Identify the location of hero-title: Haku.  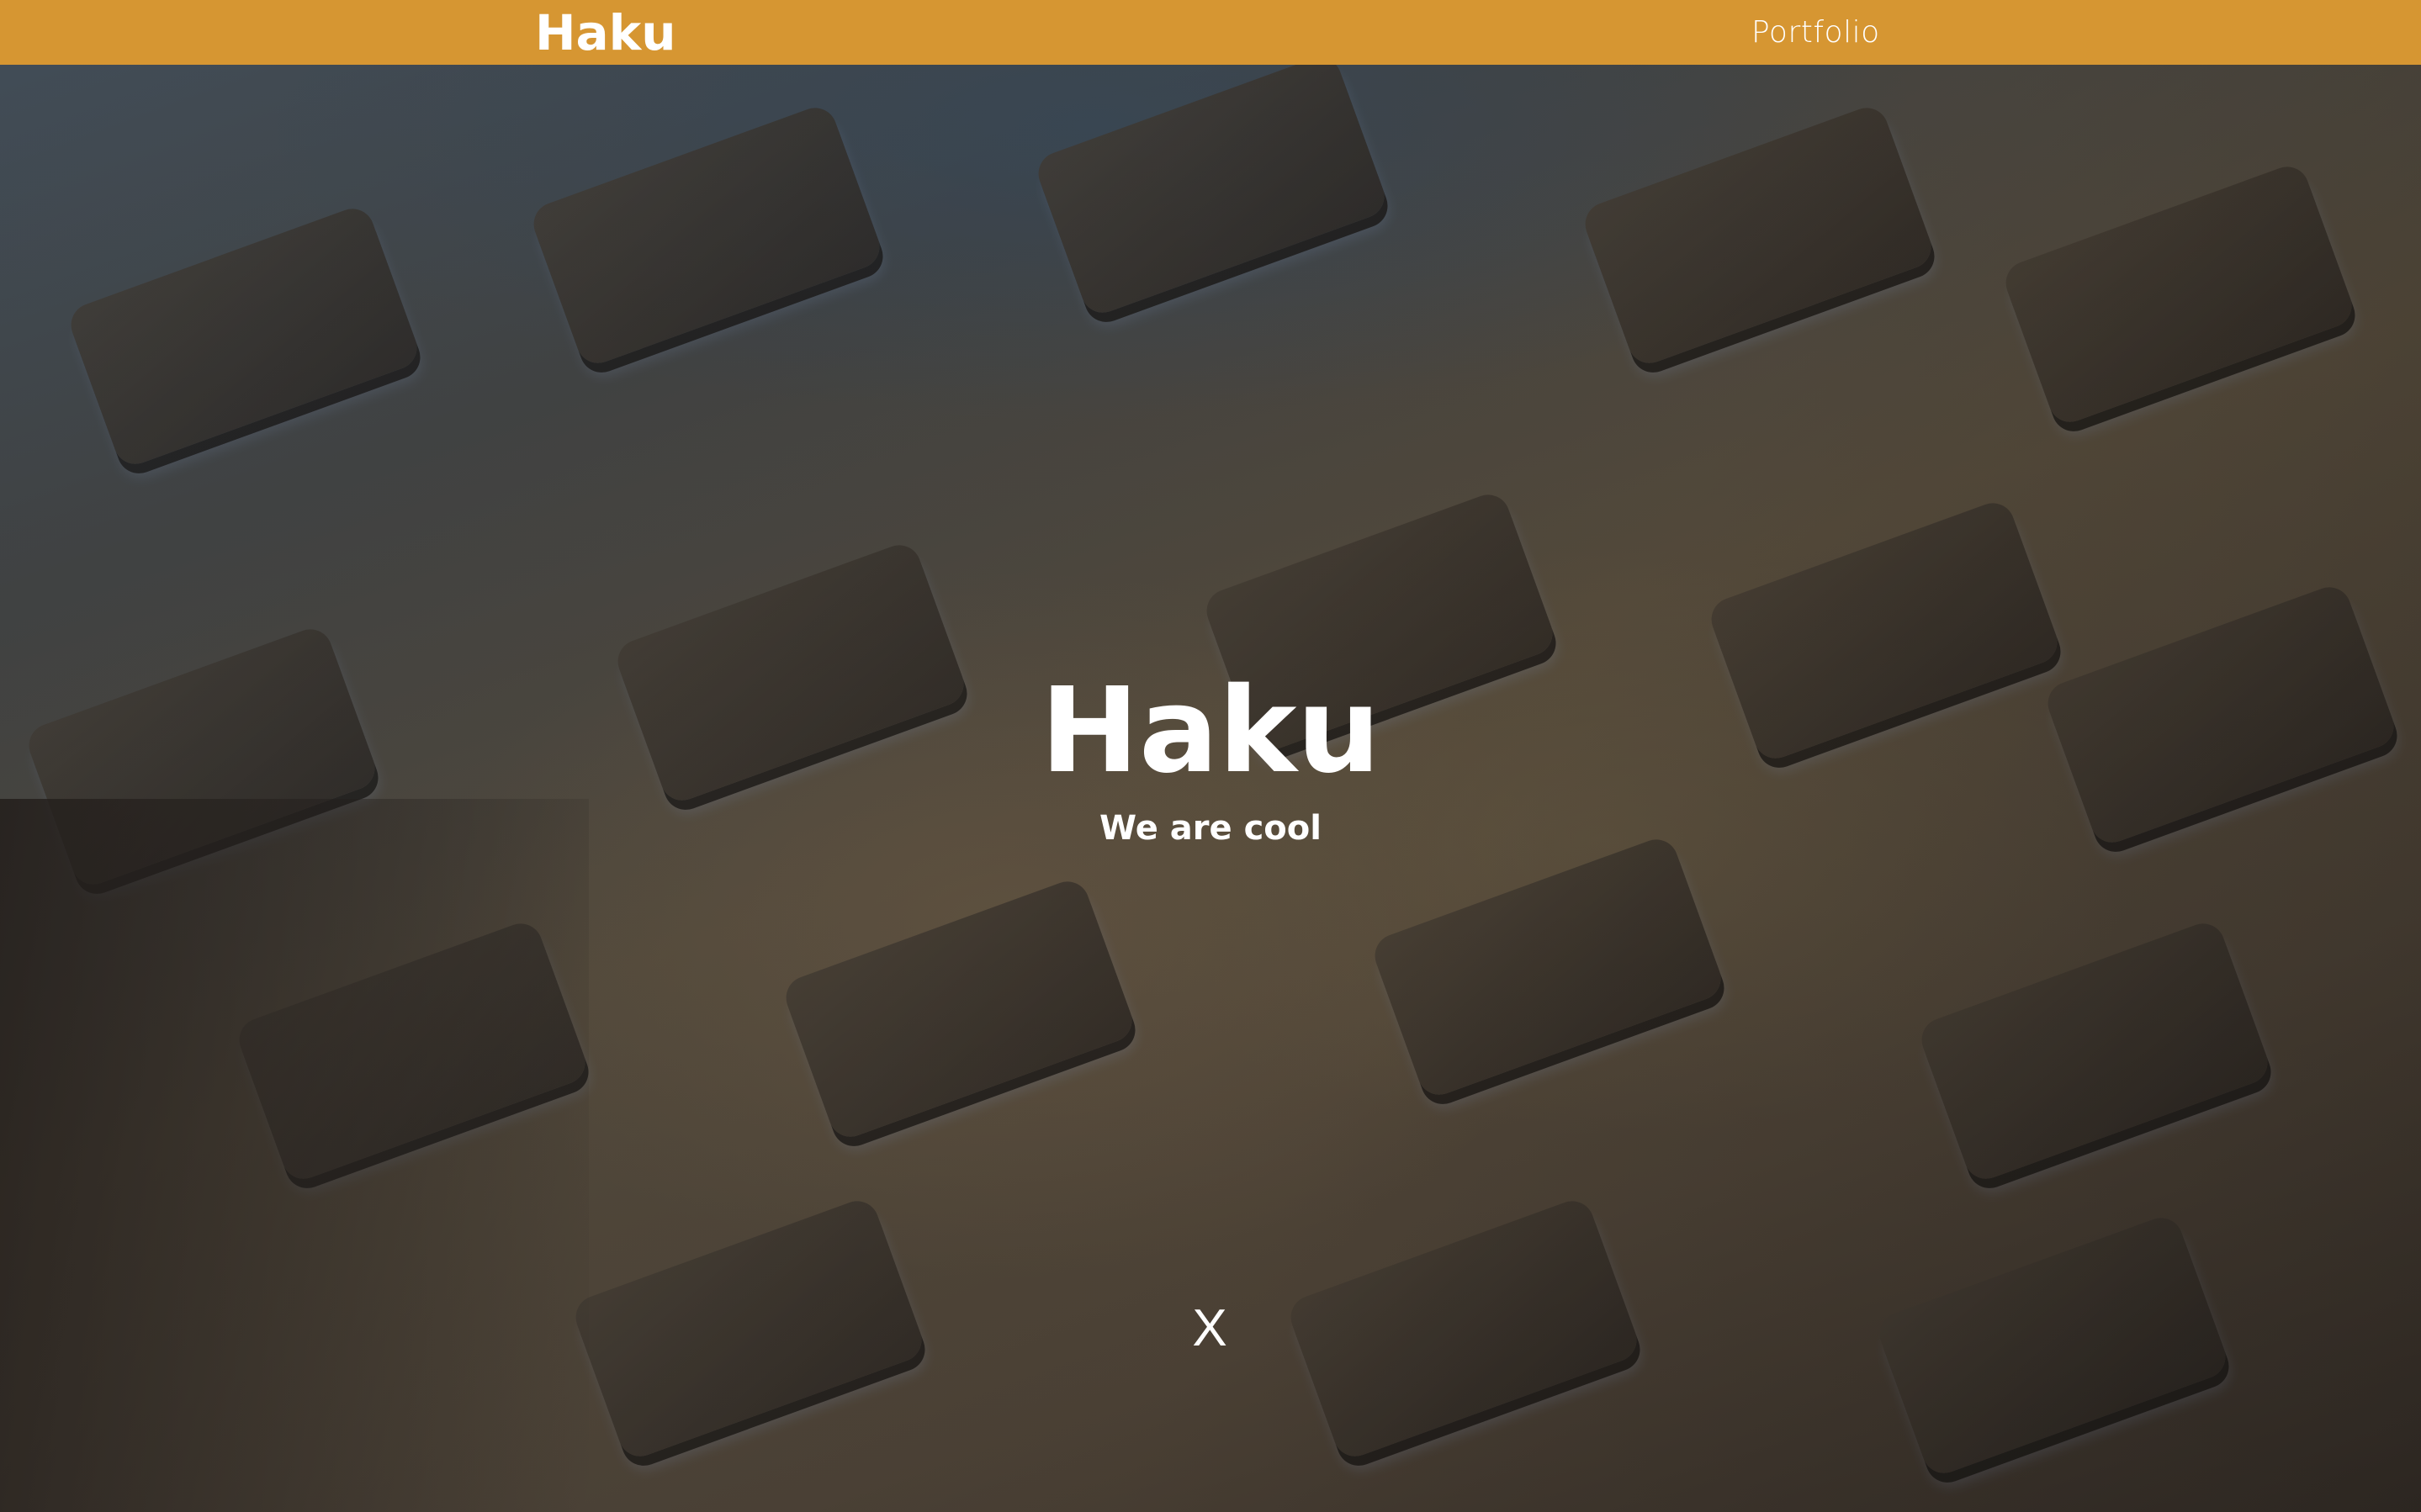
(1211, 731).